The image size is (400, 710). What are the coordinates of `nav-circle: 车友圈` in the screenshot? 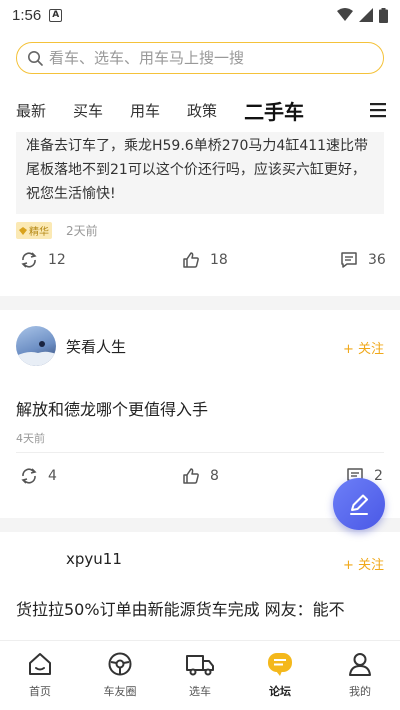 It's located at (120, 675).